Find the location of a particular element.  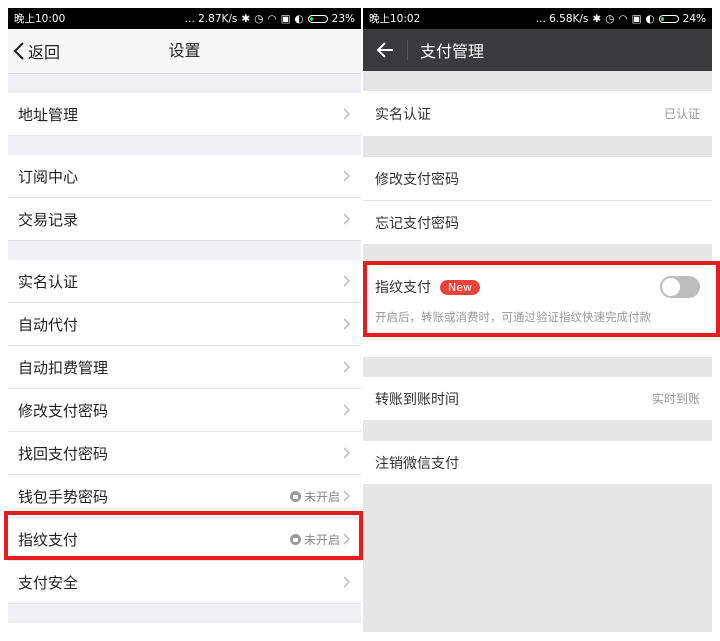

settings-item-label: 订阅中心 is located at coordinates (48, 176).